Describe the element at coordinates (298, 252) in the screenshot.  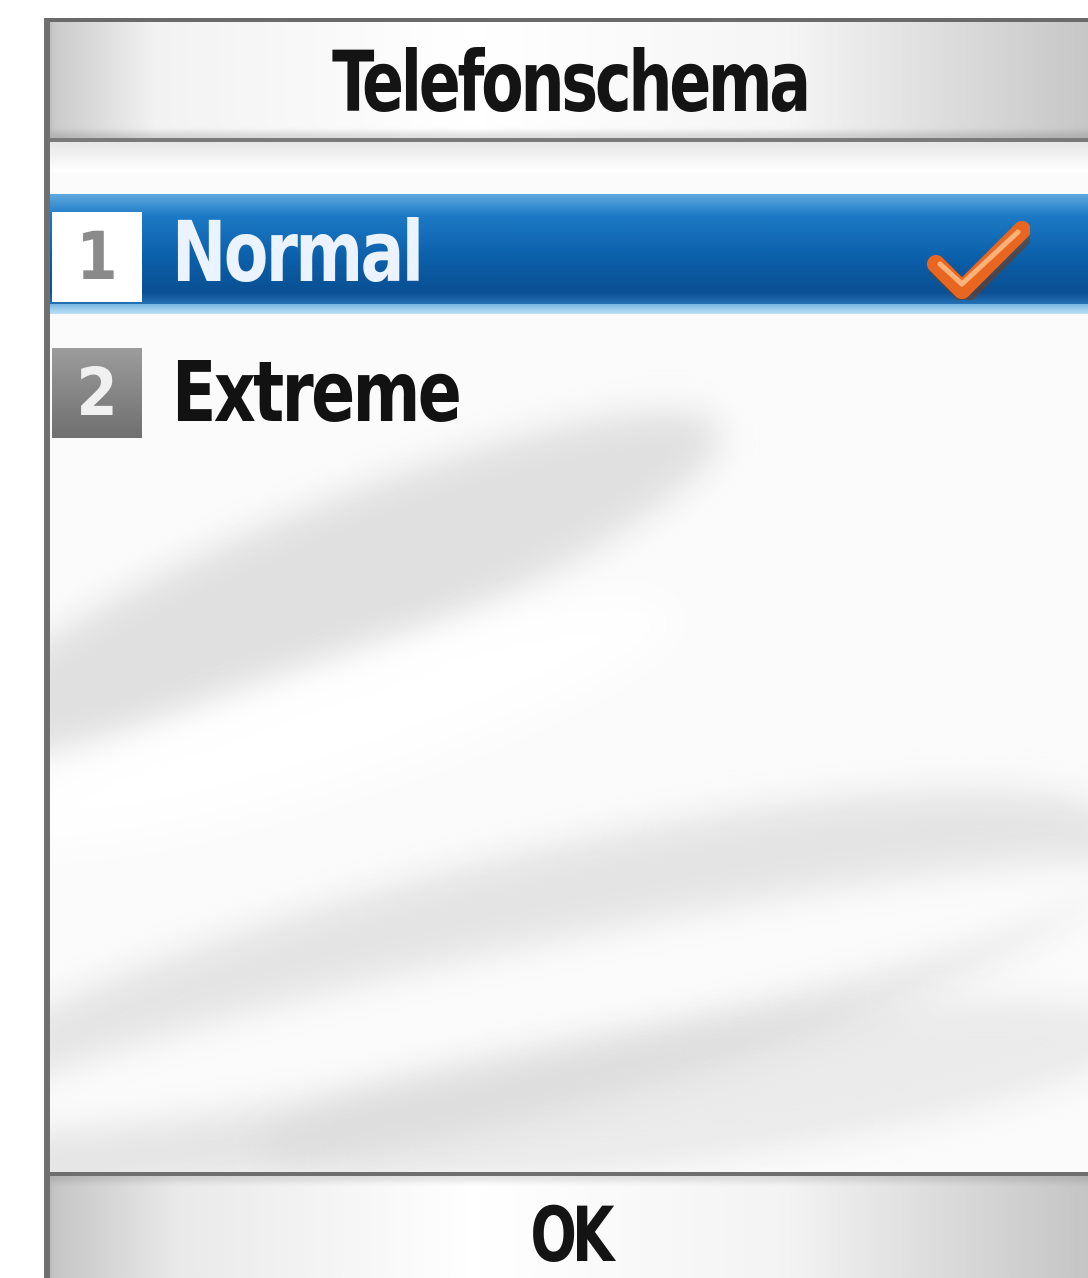
I see `item-label: Normal` at that location.